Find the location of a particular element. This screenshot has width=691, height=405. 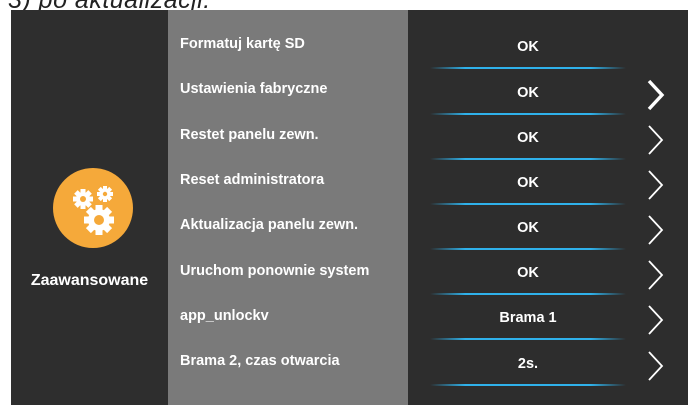

factory-settings-button: OK is located at coordinates (528, 93).